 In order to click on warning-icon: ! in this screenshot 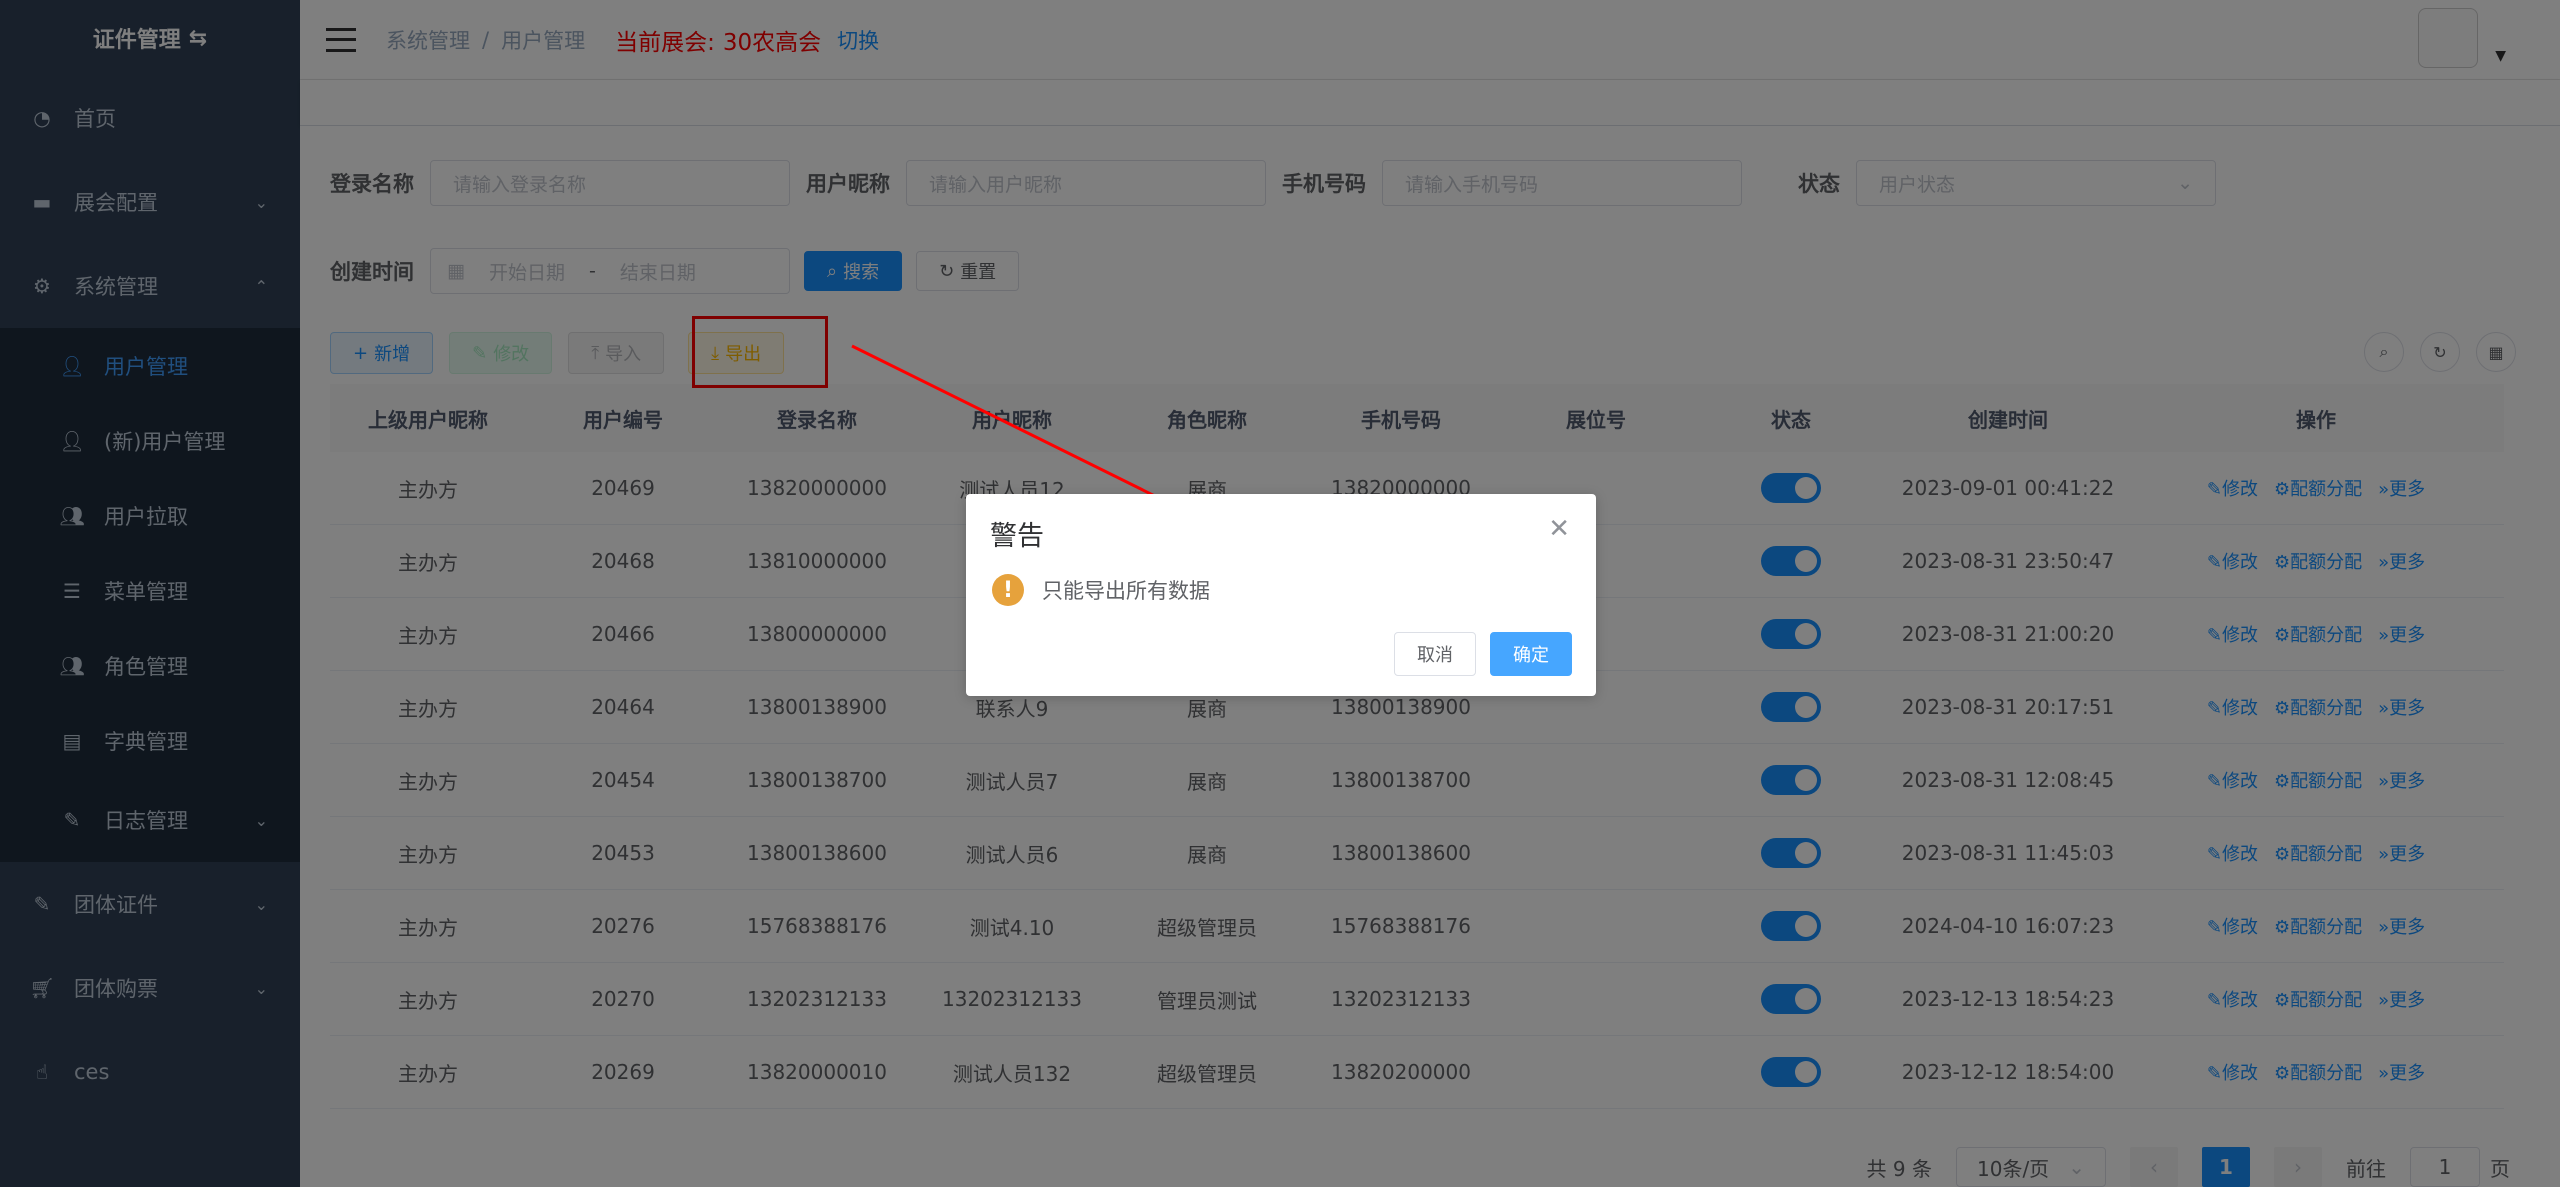, I will do `click(1008, 590)`.